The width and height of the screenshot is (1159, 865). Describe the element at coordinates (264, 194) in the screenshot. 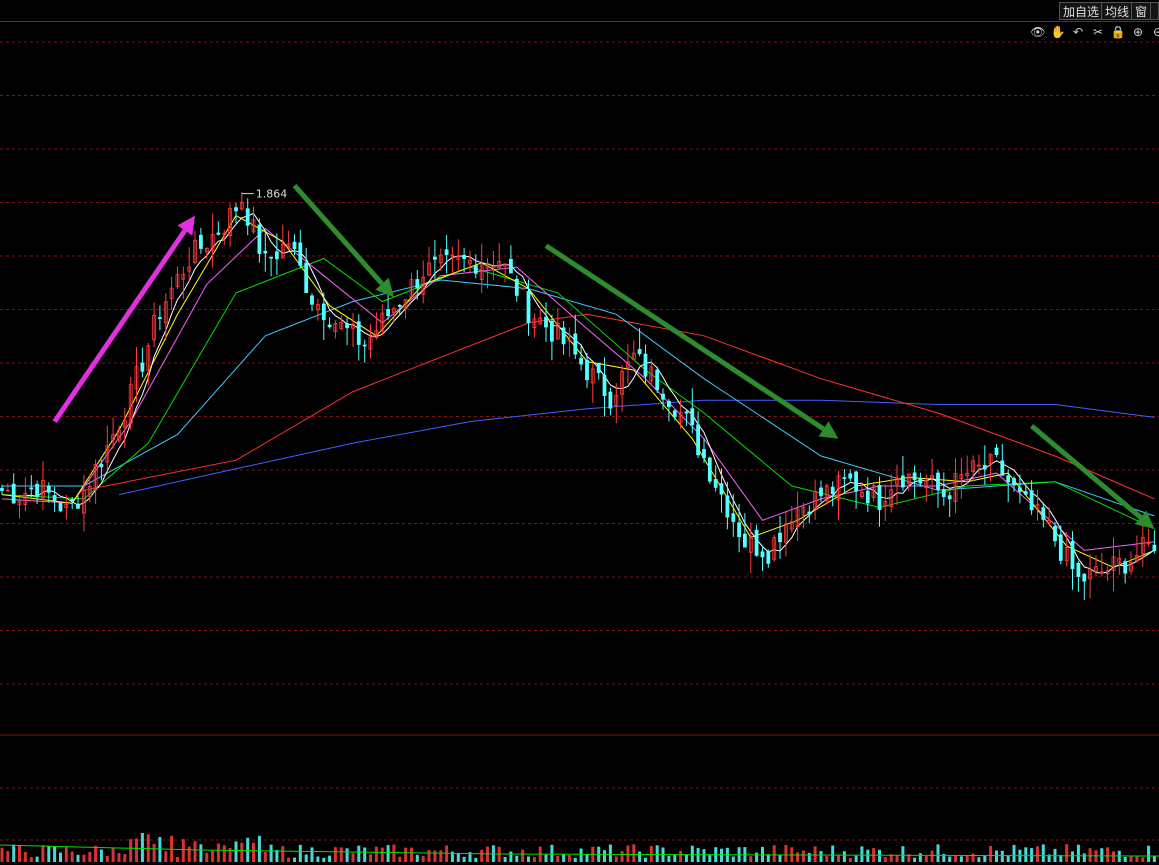

I see `chart-labels: 1.864` at that location.